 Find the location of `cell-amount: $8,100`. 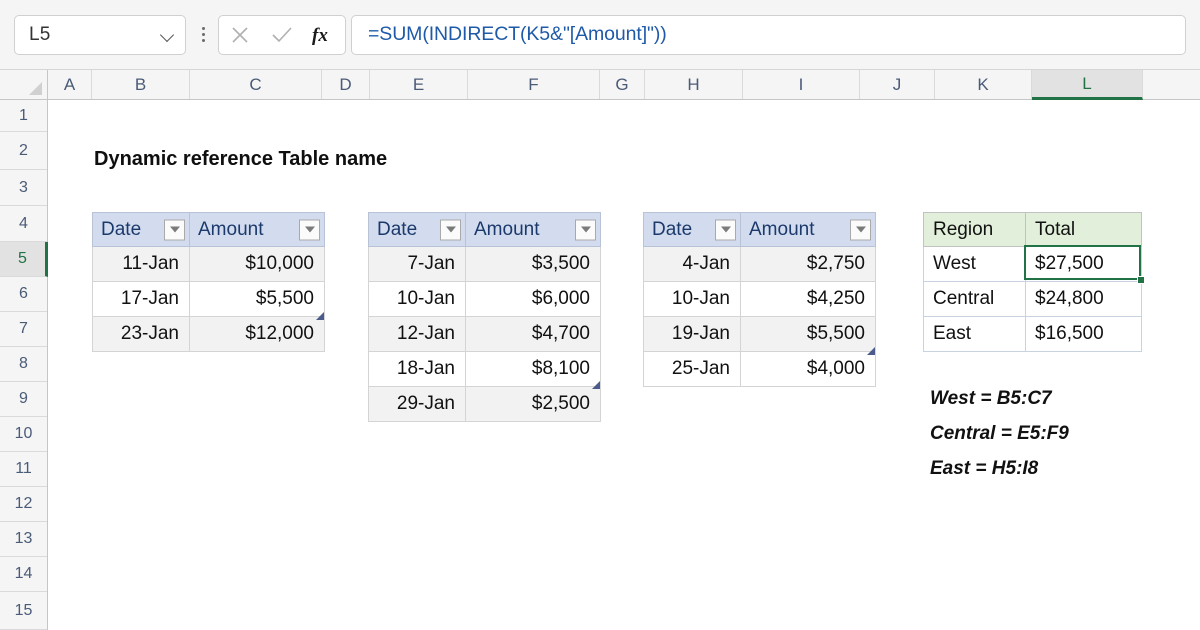

cell-amount: $8,100 is located at coordinates (533, 369).